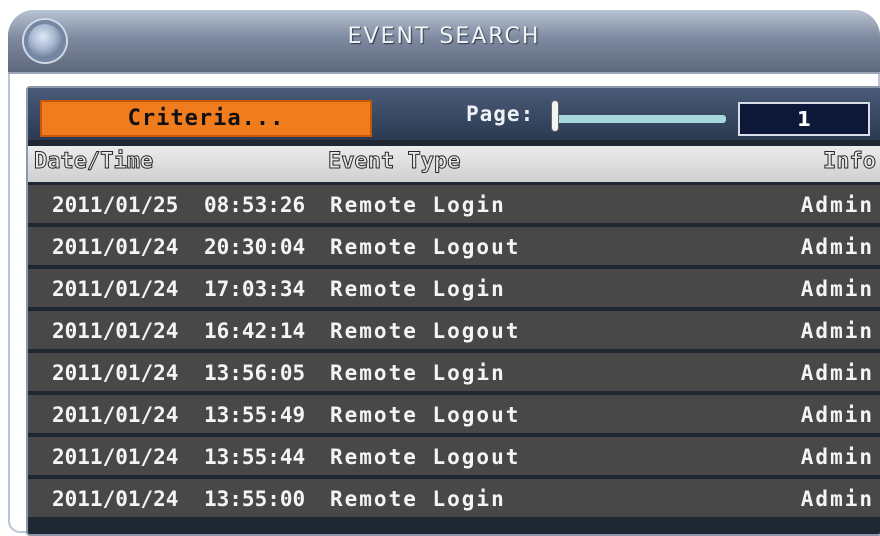 The height and width of the screenshot is (536, 880). Describe the element at coordinates (93, 162) in the screenshot. I see `column-header-datetime: Date/Time` at that location.